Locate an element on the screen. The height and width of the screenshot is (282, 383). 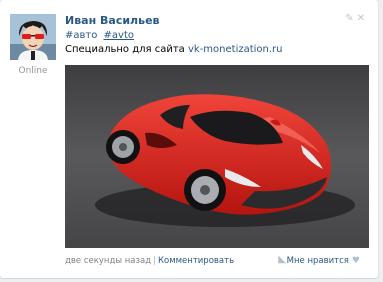
post-caption: Специально для сайта vk-monetization.ru is located at coordinates (174, 49).